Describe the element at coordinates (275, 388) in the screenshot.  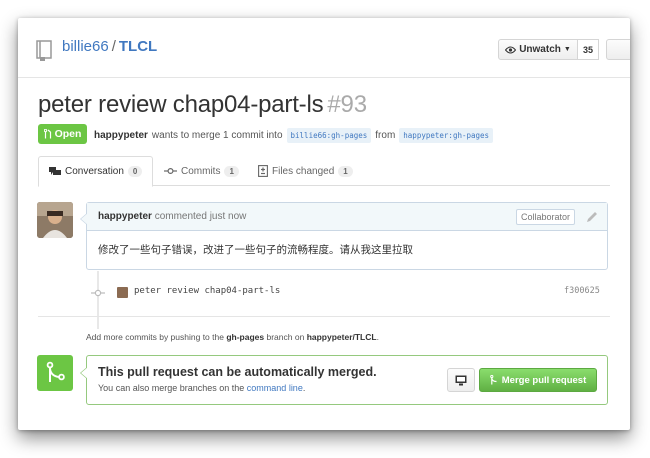
I see `command-line-link: command line` at that location.